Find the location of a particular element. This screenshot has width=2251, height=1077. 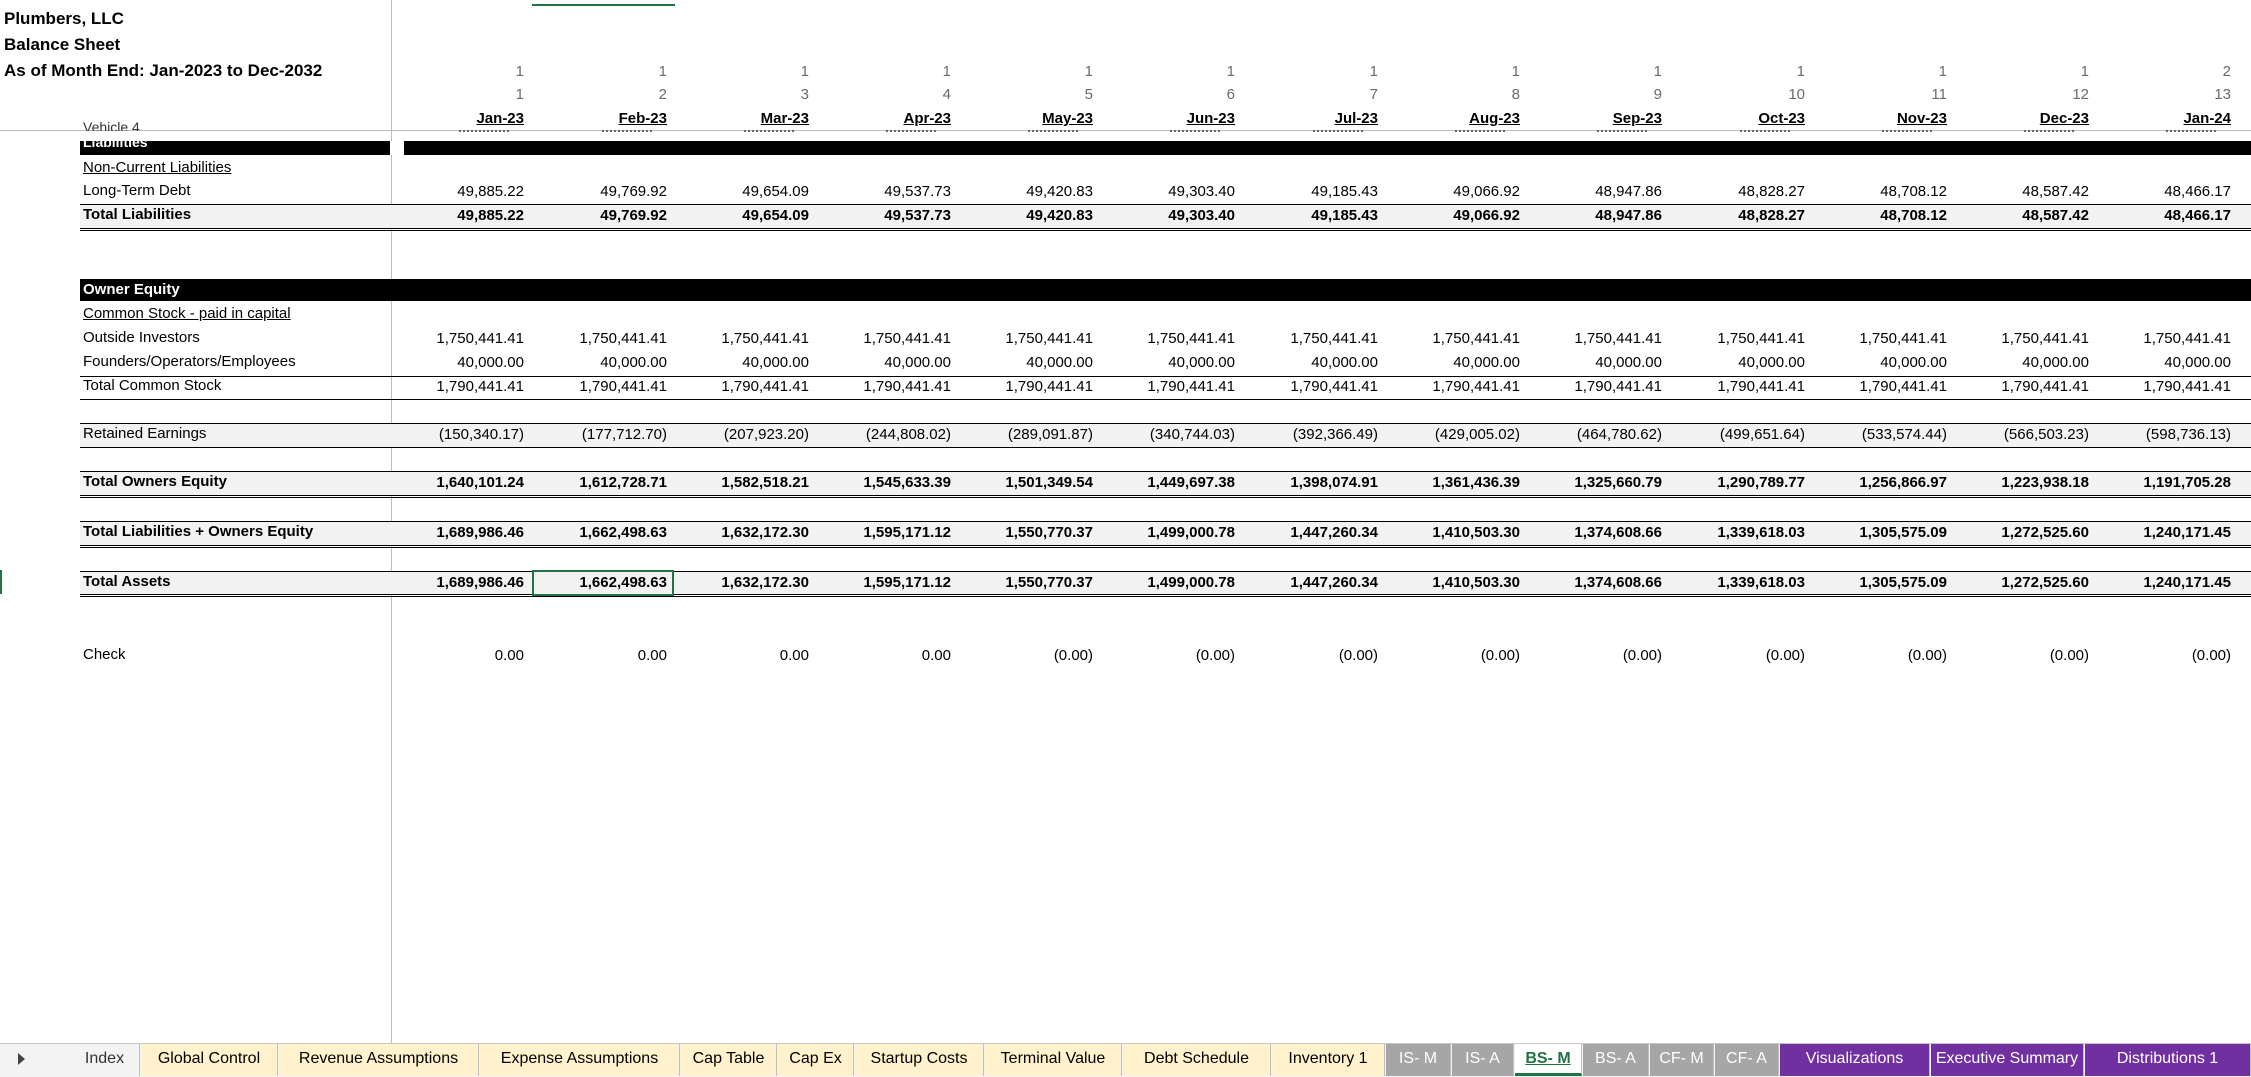

month-header-cell: Aug-23 is located at coordinates (1457, 119).